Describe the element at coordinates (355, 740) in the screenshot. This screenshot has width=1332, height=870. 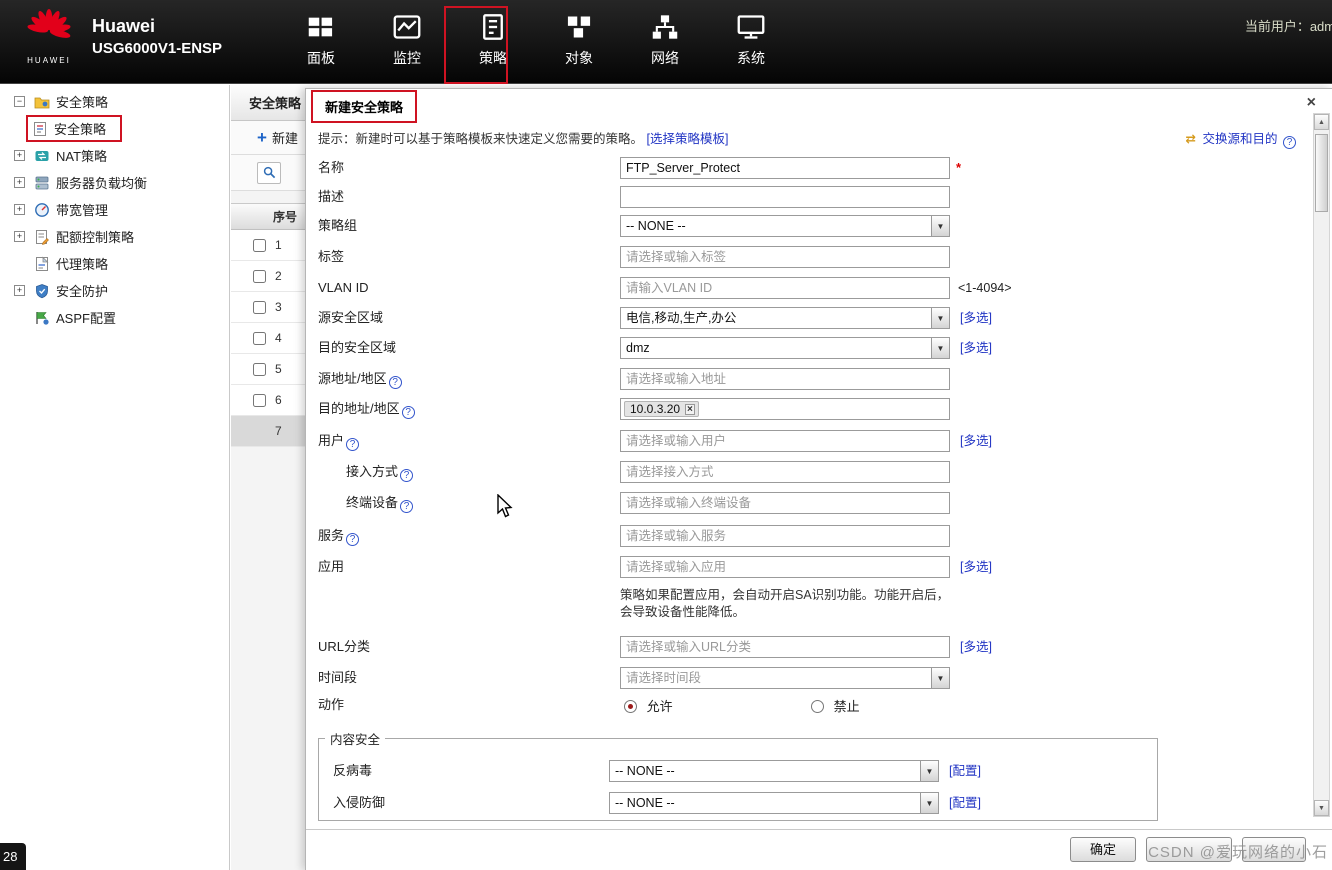
I see `content-security-legend: 内容安全` at that location.